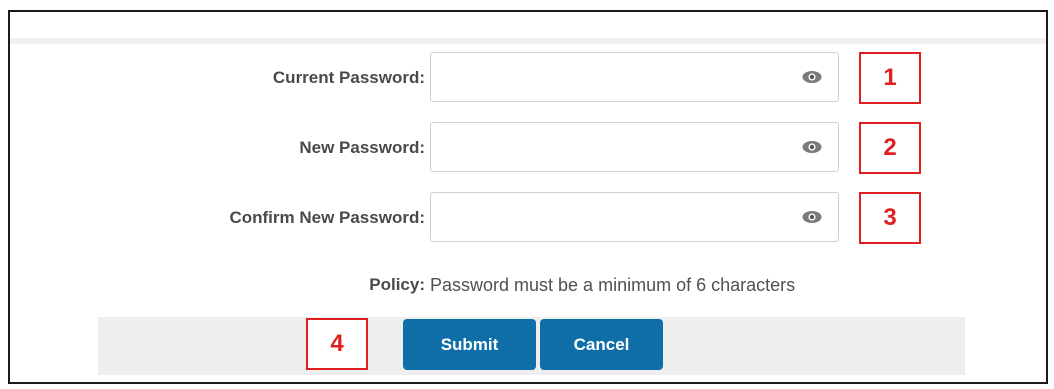  I want to click on new-password-row: New Password: 2, so click(528, 149).